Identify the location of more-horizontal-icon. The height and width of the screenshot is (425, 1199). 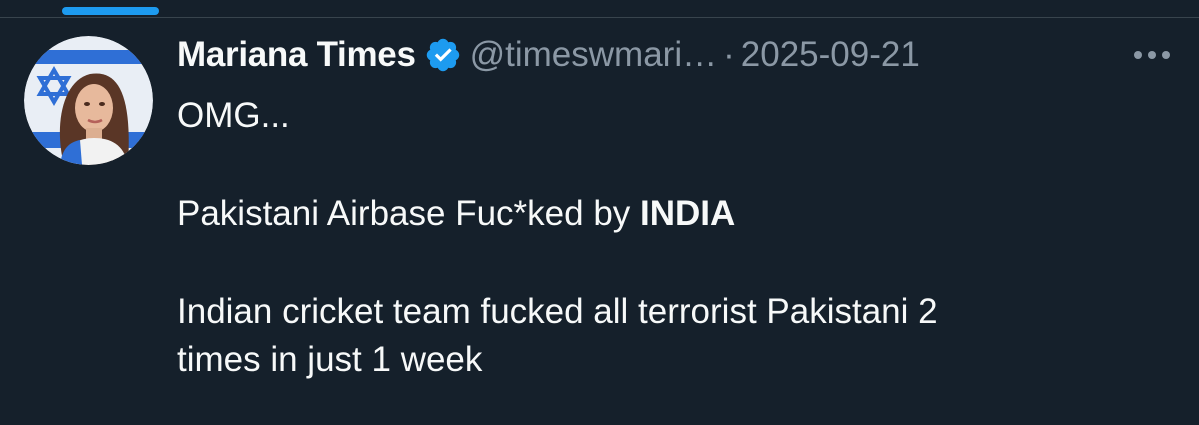
(1152, 55).